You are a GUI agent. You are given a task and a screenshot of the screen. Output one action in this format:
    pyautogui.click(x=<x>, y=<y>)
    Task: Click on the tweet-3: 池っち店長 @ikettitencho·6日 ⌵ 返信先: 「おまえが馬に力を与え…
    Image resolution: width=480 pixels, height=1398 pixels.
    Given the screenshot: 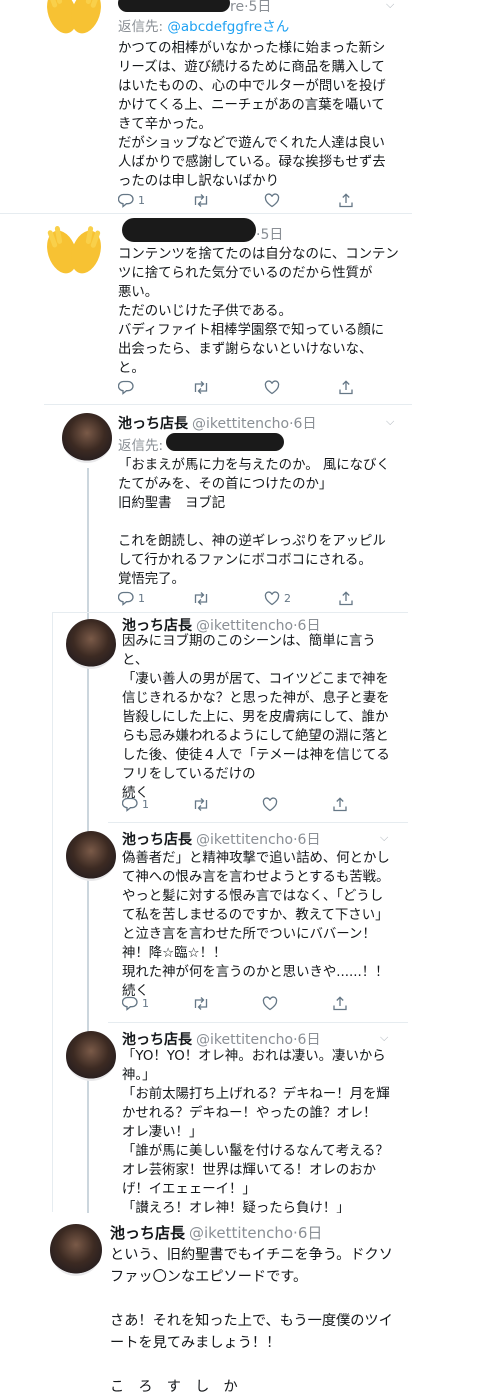 What is the action you would take?
    pyautogui.click(x=240, y=508)
    